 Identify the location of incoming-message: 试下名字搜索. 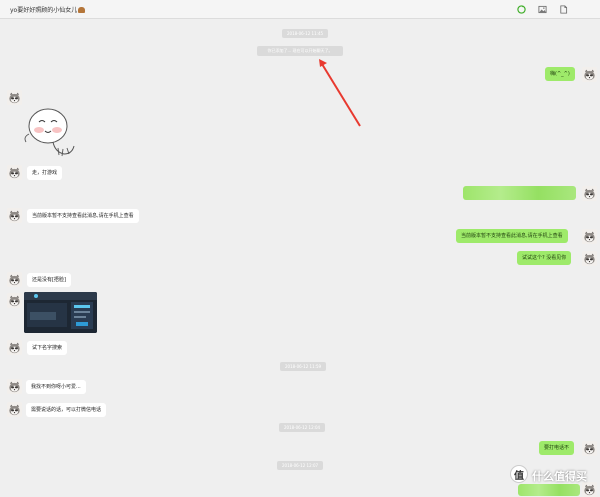
(47, 348).